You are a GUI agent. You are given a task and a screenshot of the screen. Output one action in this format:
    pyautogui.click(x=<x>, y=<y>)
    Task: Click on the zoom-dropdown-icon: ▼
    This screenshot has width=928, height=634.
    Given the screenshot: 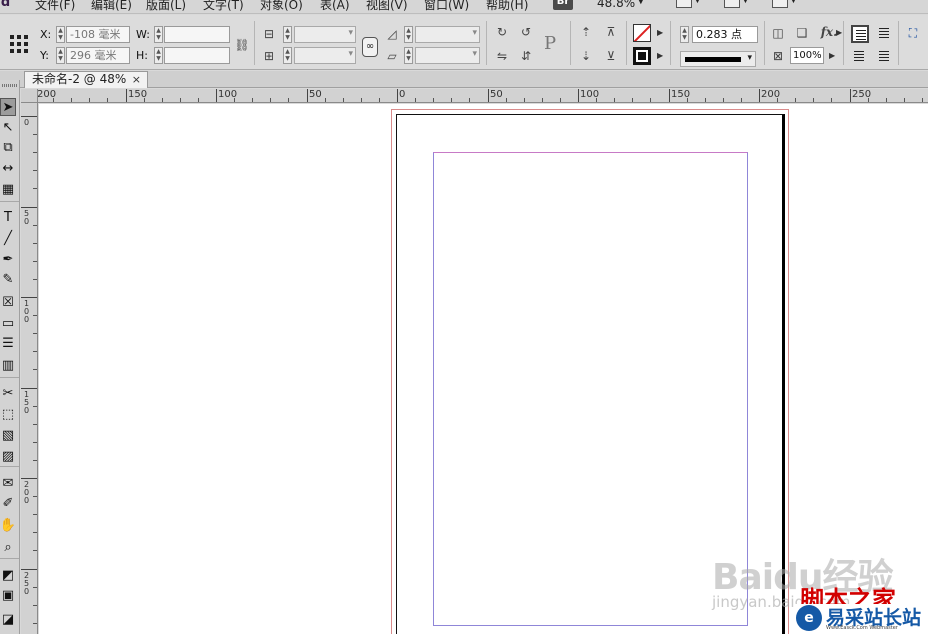 What is the action you would take?
    pyautogui.click(x=641, y=3)
    